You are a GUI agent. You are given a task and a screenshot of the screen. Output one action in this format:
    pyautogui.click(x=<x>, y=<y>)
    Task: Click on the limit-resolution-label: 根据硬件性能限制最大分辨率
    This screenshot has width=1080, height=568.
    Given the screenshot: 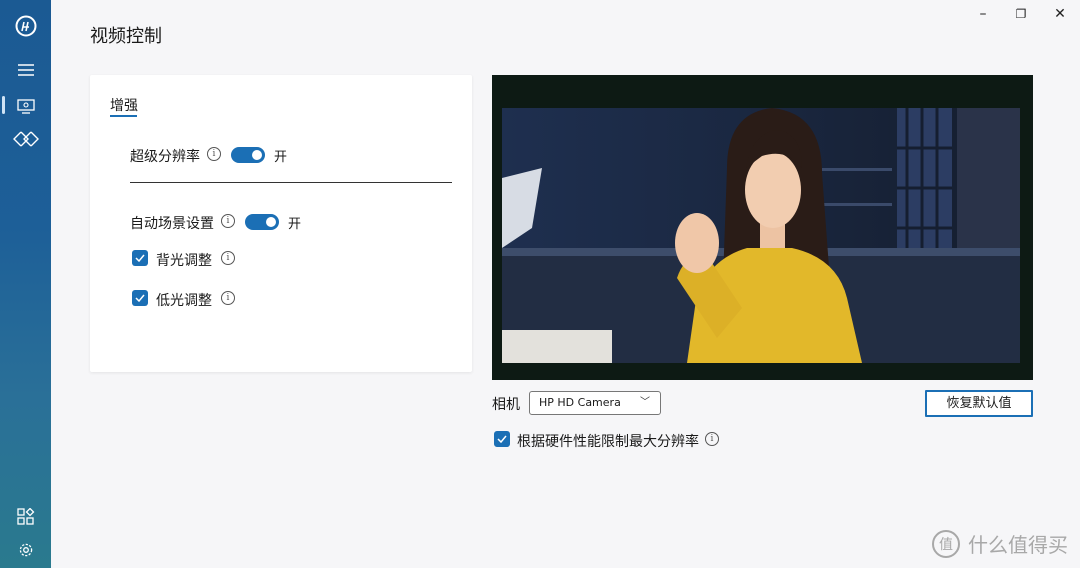 What is the action you would take?
    pyautogui.click(x=608, y=442)
    